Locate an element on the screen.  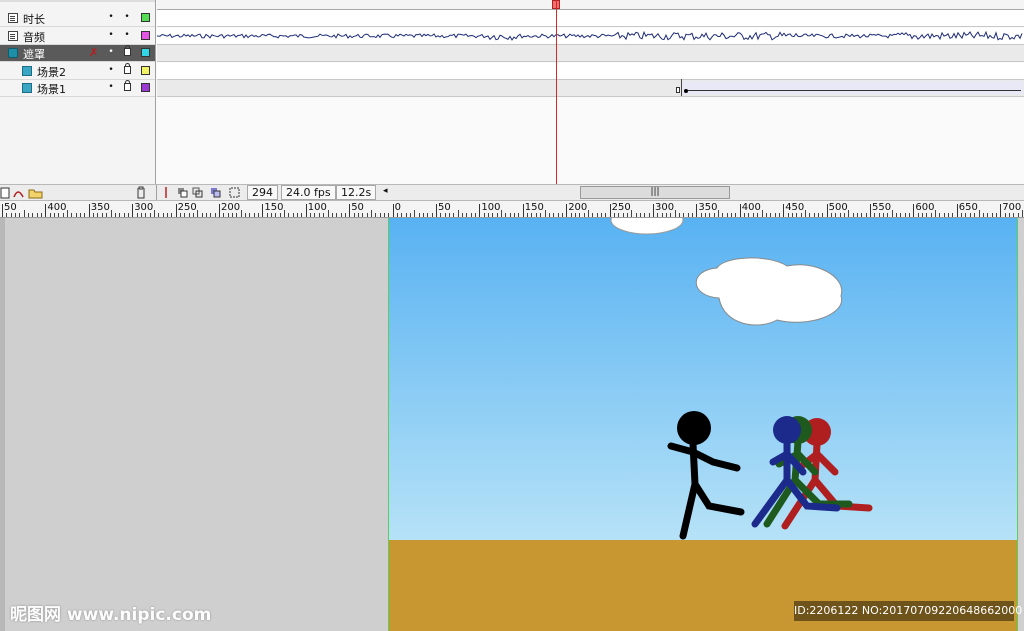
edit-multiple-frames-icon is located at coordinates (216, 193).